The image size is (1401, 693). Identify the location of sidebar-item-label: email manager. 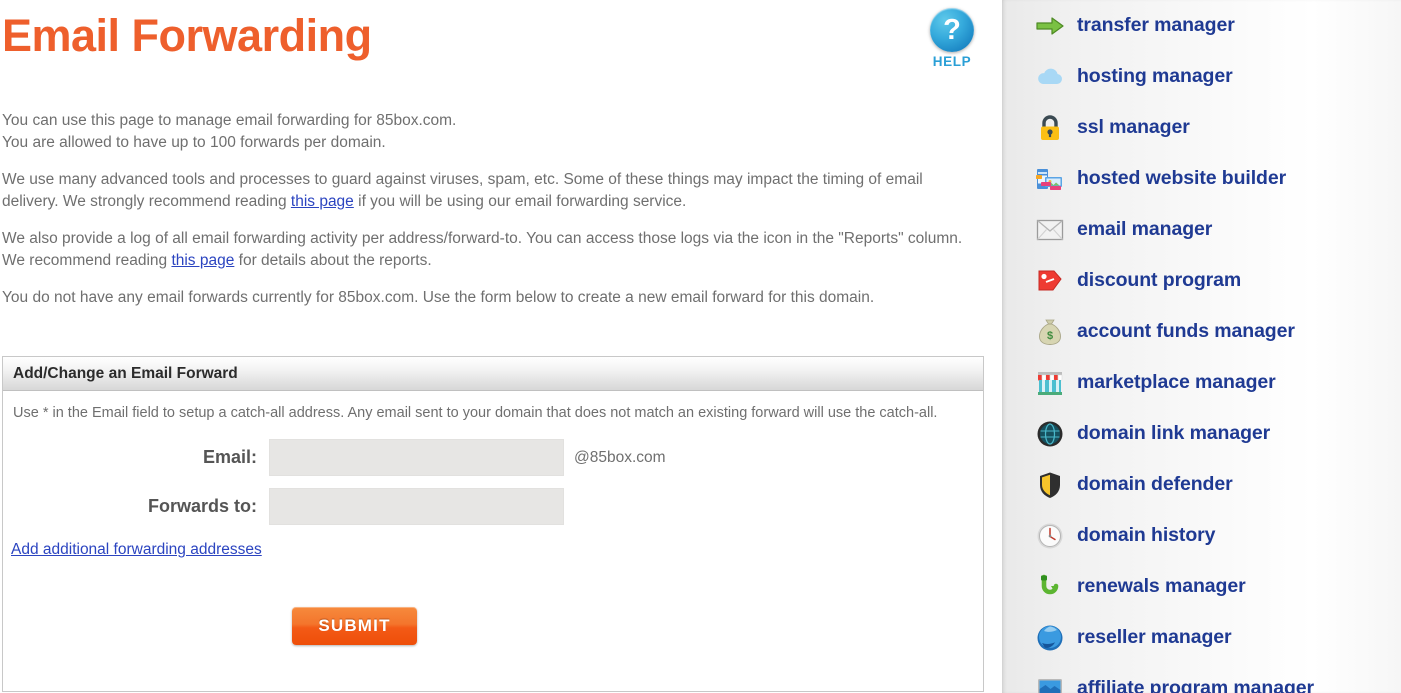
(1145, 229).